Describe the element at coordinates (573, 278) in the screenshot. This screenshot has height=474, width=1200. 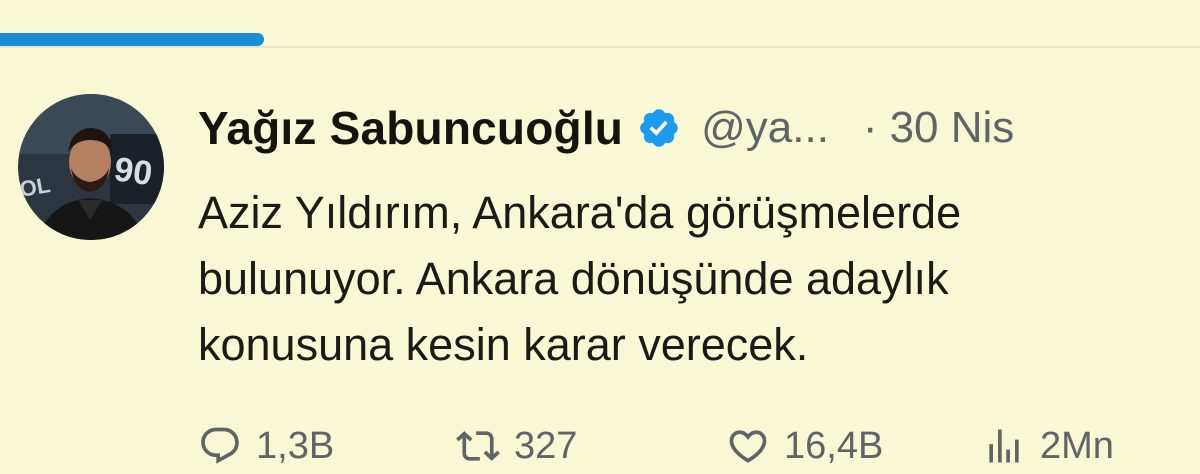
I see `tweet-text-line: bulunuyor. Ankara dönüşünde adaylık` at that location.